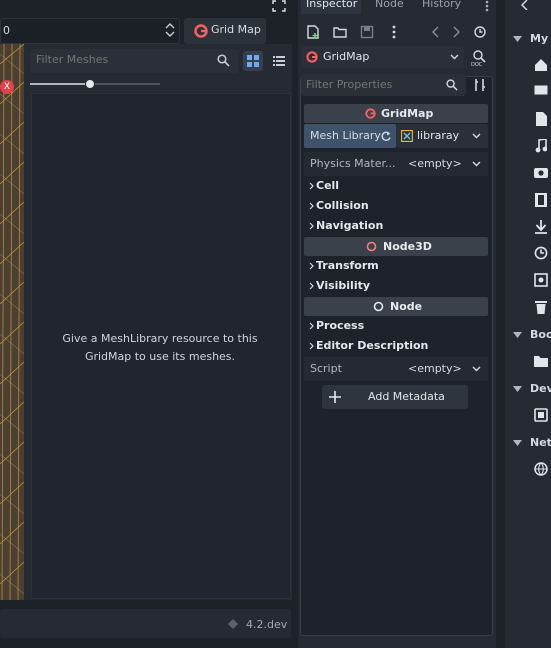  Describe the element at coordinates (396, 246) in the screenshot. I see `node3d-class-header: Node3D` at that location.